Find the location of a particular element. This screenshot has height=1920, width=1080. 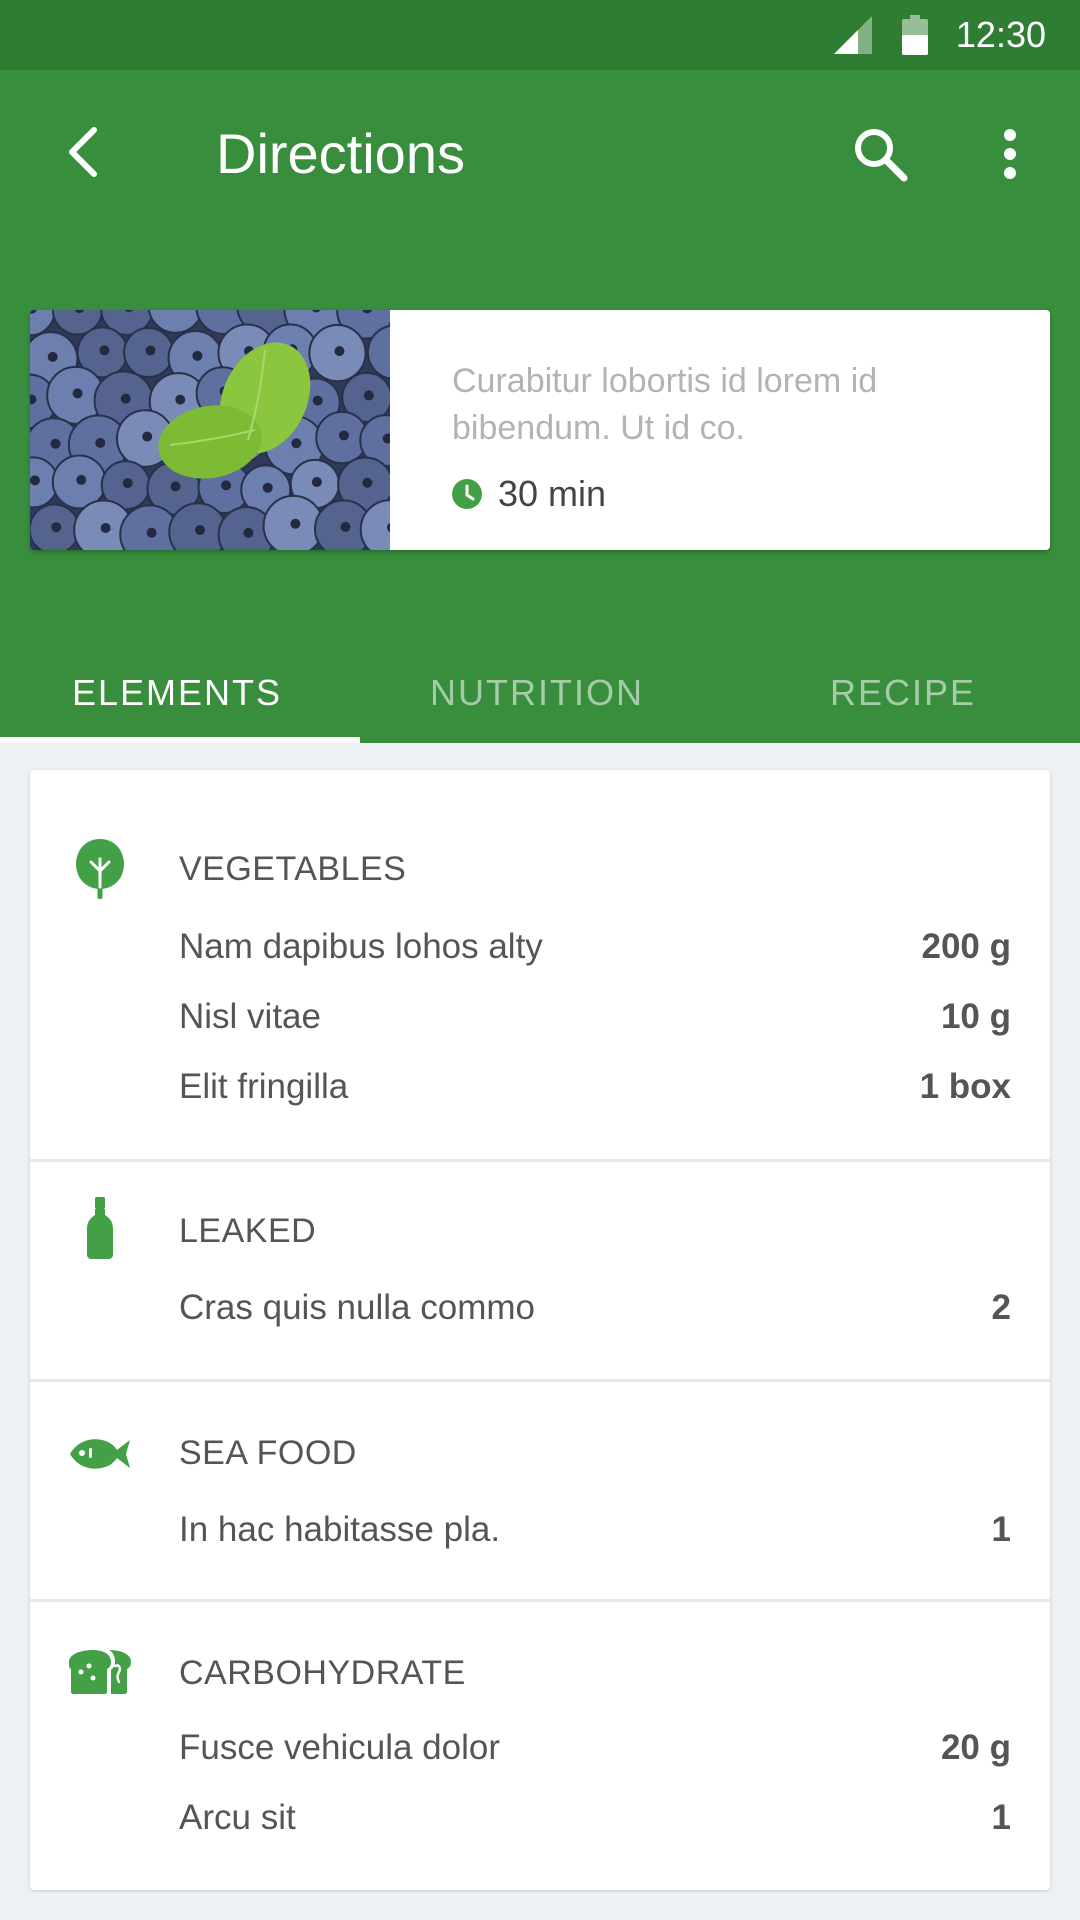

more-vert-icon is located at coordinates (1010, 154).